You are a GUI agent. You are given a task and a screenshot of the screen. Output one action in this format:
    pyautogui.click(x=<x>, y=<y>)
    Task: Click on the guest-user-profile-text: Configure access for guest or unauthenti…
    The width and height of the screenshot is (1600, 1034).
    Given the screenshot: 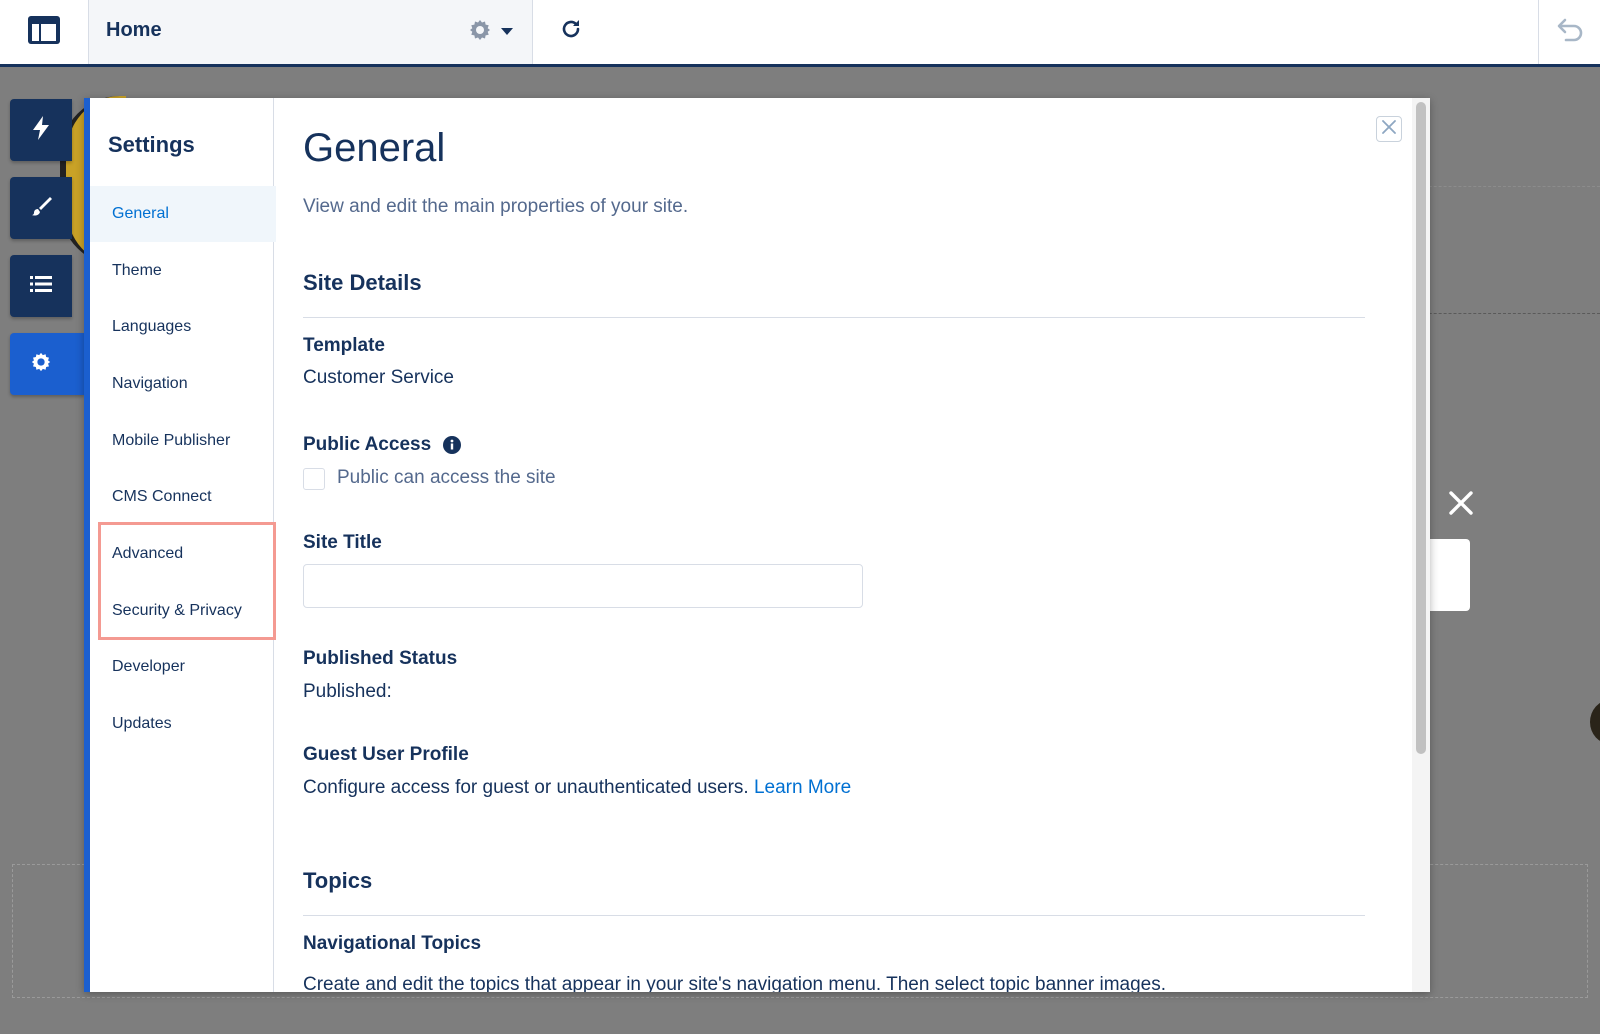 What is the action you would take?
    pyautogui.click(x=526, y=787)
    